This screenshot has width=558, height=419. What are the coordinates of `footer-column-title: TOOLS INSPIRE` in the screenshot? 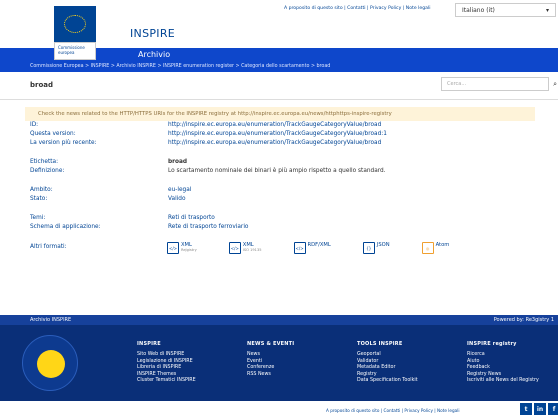 It's located at (380, 344).